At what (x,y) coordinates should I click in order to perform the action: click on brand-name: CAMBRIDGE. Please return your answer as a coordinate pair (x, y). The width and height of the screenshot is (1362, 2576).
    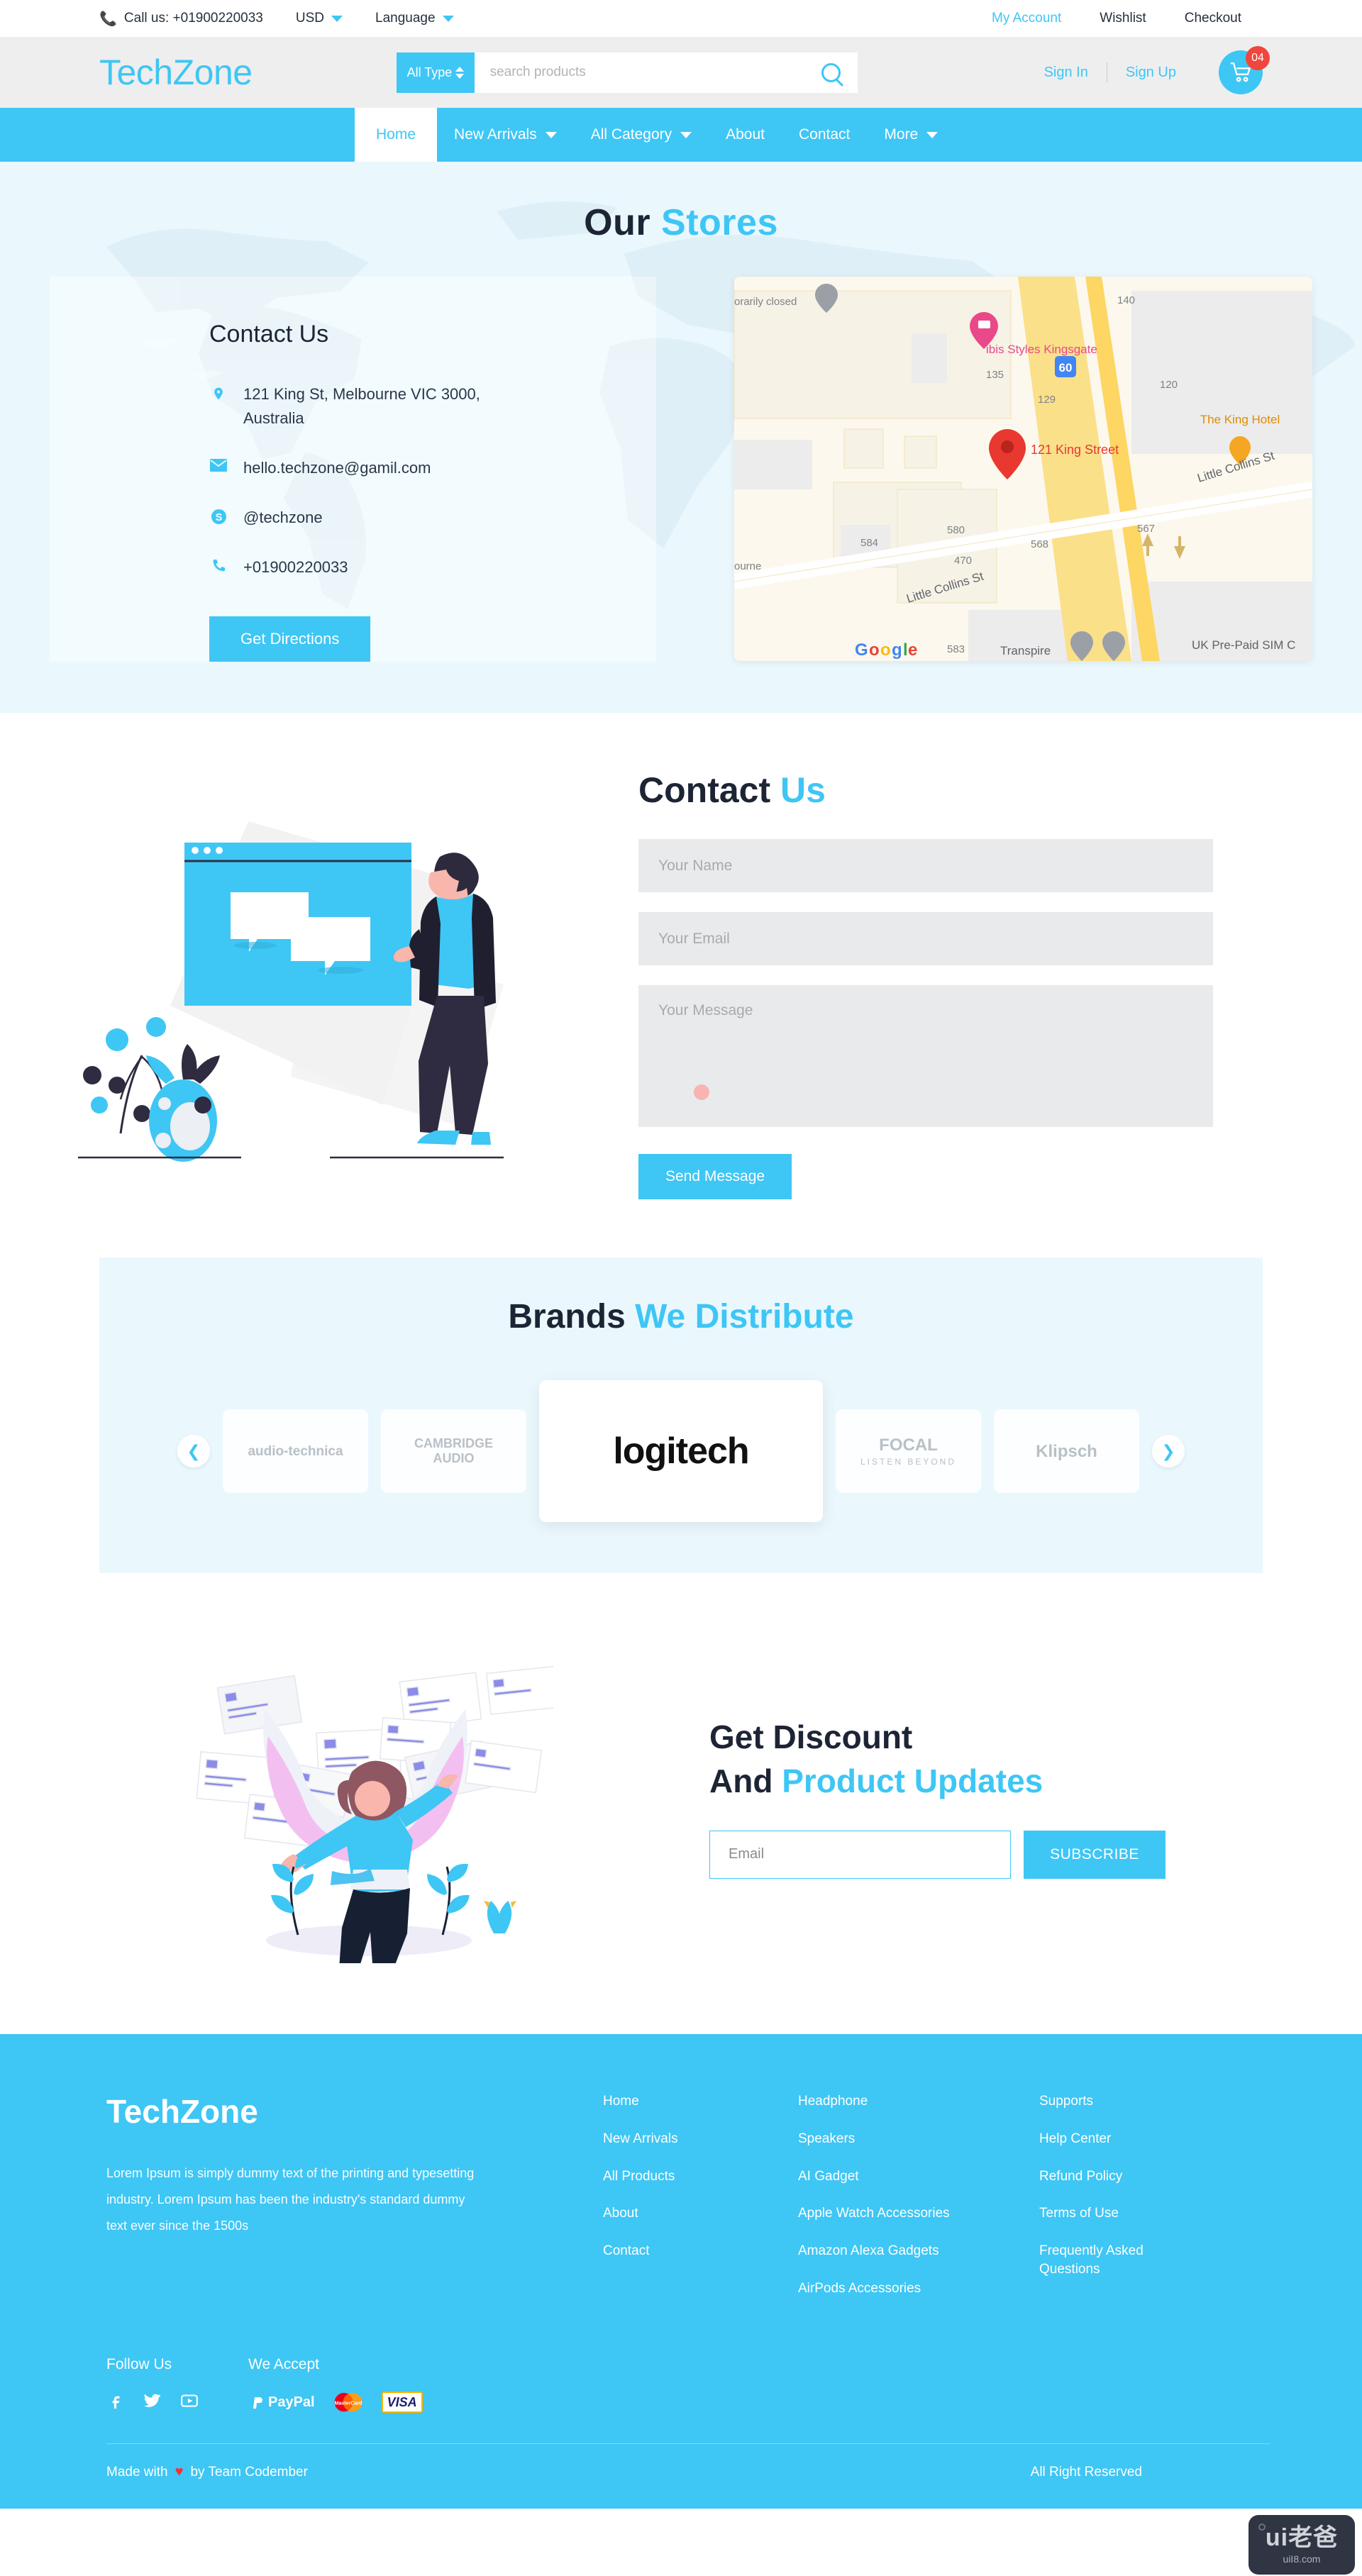
    Looking at the image, I should click on (453, 1443).